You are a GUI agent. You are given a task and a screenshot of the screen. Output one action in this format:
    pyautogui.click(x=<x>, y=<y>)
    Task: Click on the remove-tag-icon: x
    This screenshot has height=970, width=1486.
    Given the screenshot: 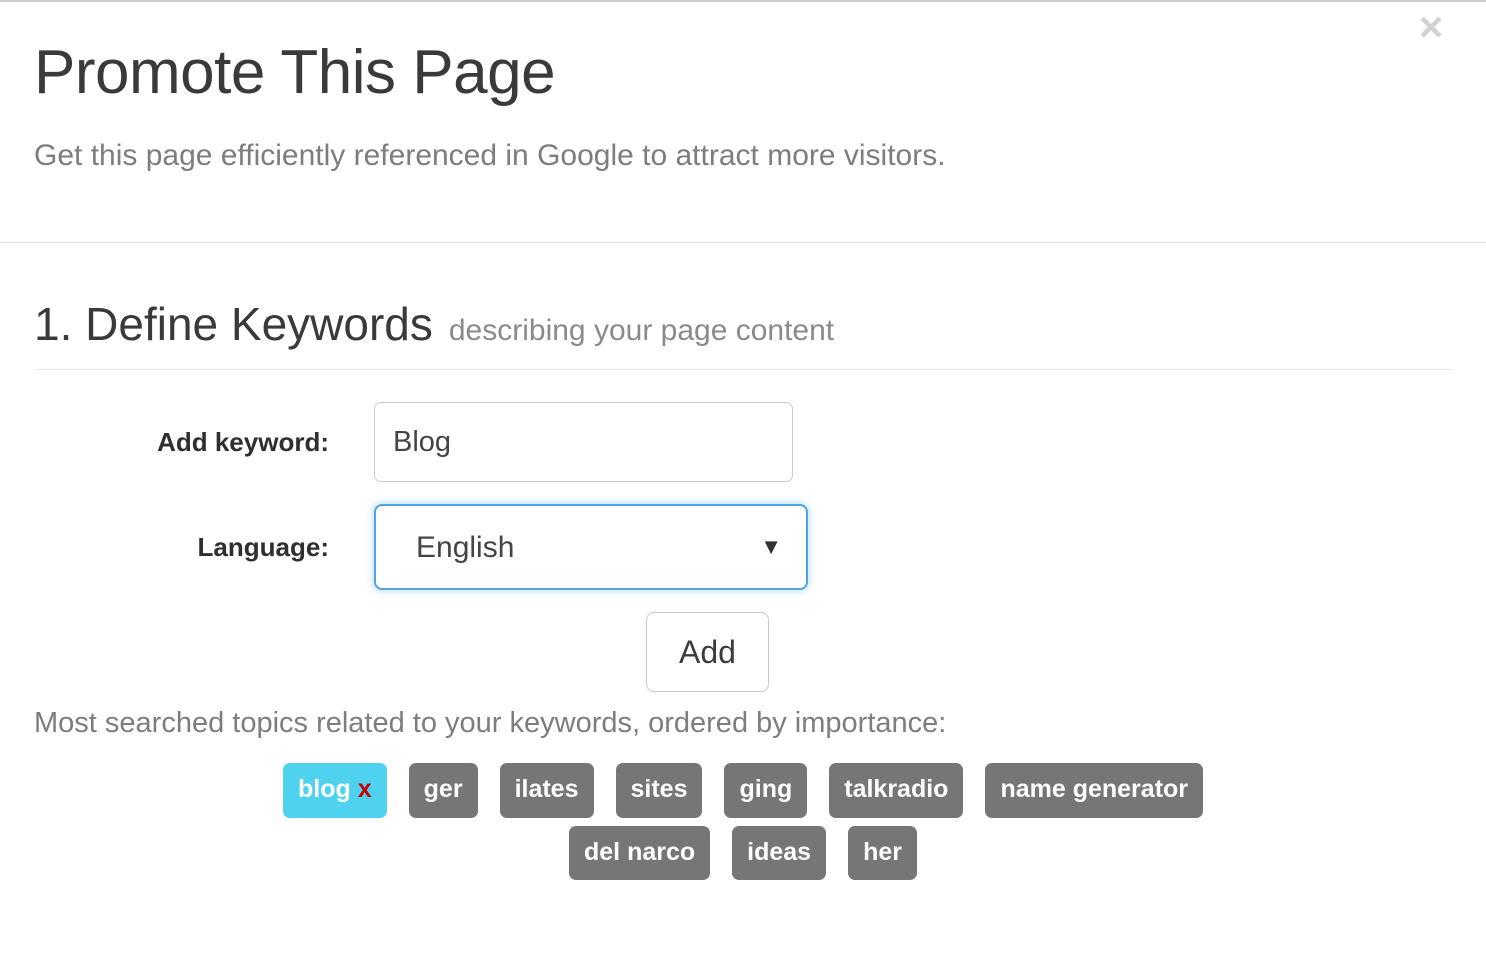 What is the action you would take?
    pyautogui.click(x=365, y=789)
    